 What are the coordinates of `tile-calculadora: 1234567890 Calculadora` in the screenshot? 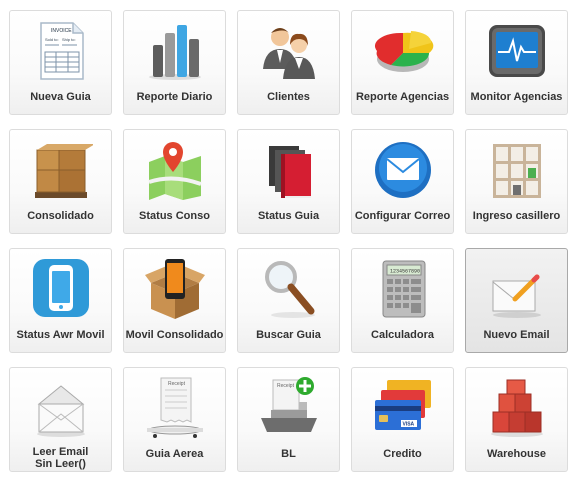 It's located at (402, 300).